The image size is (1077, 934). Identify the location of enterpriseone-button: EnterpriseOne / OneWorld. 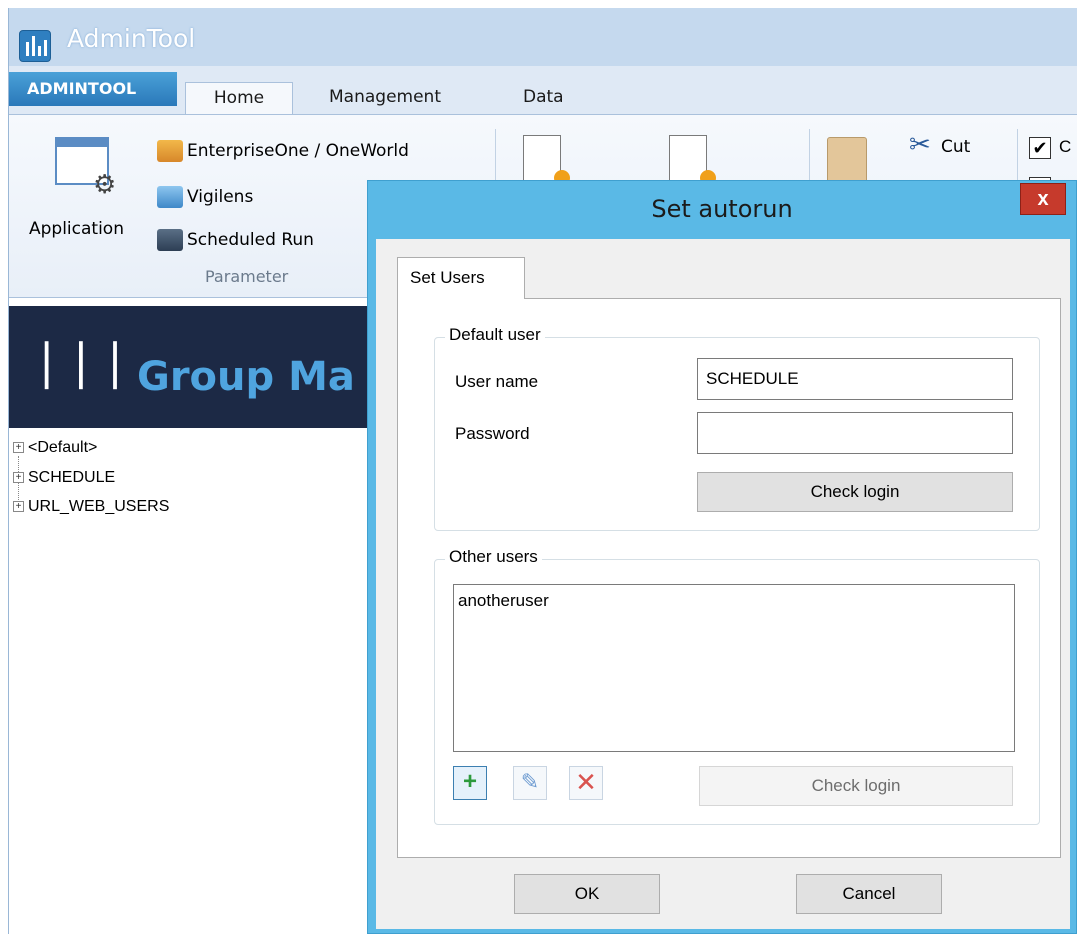
(283, 151).